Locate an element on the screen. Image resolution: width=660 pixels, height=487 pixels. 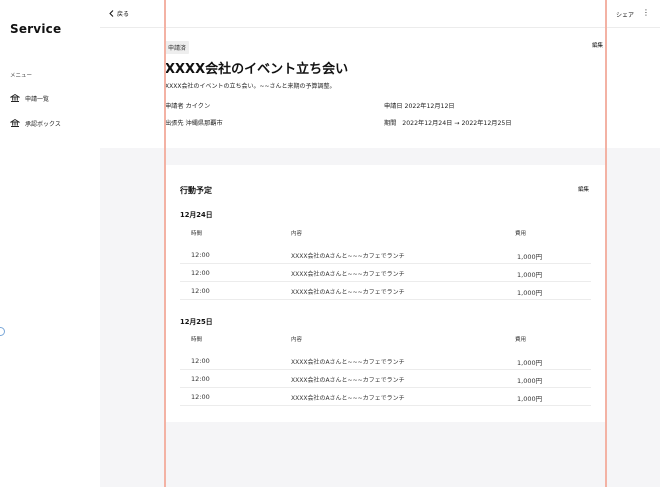
day-heading: 12月25日 is located at coordinates (196, 322).